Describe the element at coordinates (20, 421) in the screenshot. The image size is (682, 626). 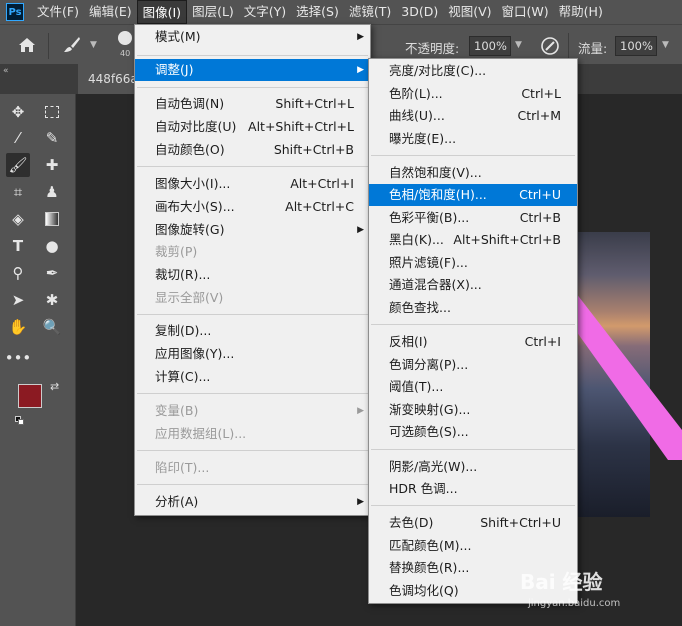
I see `default-colors-icon` at that location.